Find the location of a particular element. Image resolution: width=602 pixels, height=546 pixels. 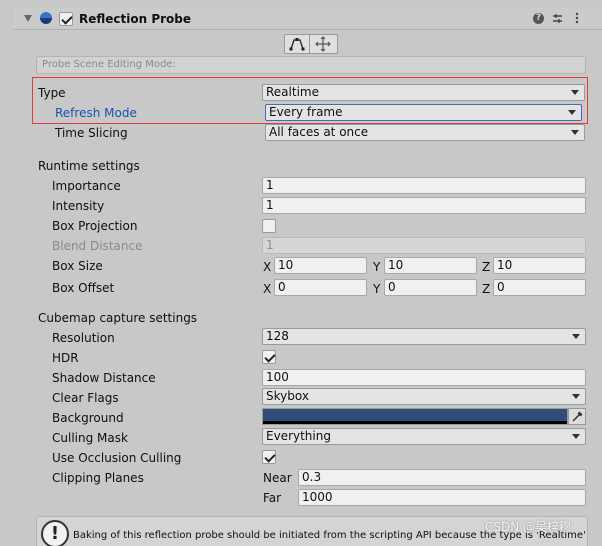

reflection-probe-icon is located at coordinates (46, 18).